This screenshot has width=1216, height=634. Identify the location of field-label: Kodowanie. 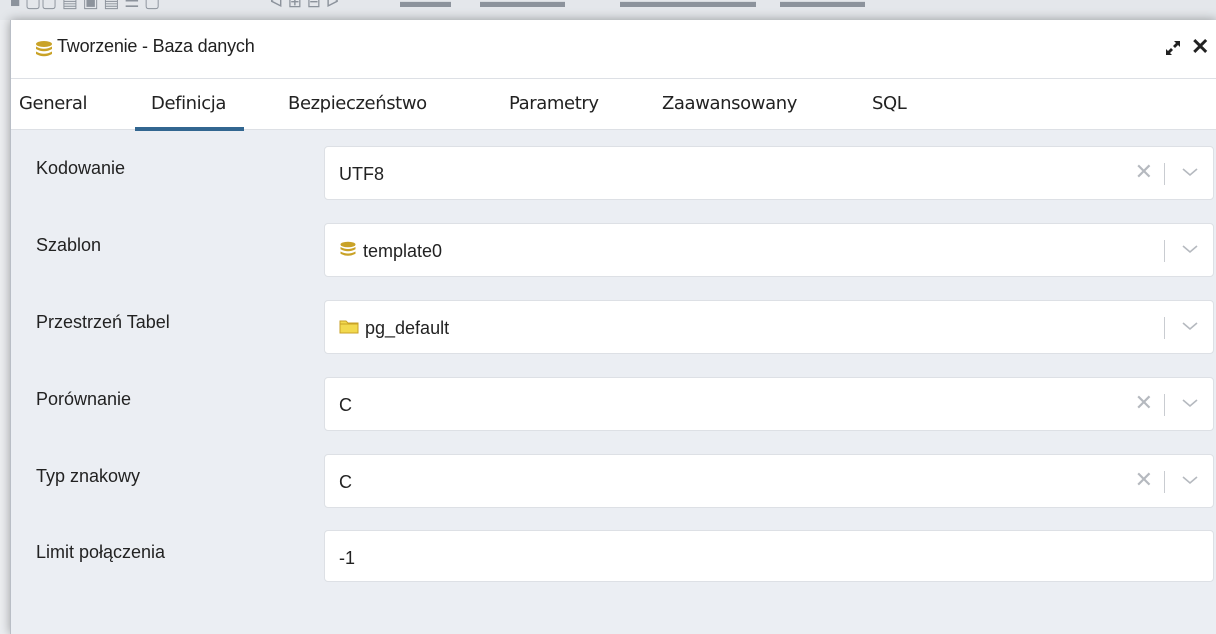
(81, 168).